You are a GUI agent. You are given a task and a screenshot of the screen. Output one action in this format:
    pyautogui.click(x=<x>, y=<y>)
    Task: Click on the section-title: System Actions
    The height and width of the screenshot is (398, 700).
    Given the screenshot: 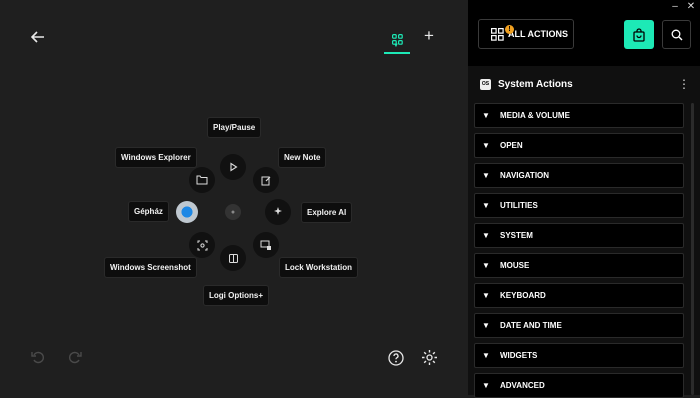 What is the action you would take?
    pyautogui.click(x=535, y=84)
    